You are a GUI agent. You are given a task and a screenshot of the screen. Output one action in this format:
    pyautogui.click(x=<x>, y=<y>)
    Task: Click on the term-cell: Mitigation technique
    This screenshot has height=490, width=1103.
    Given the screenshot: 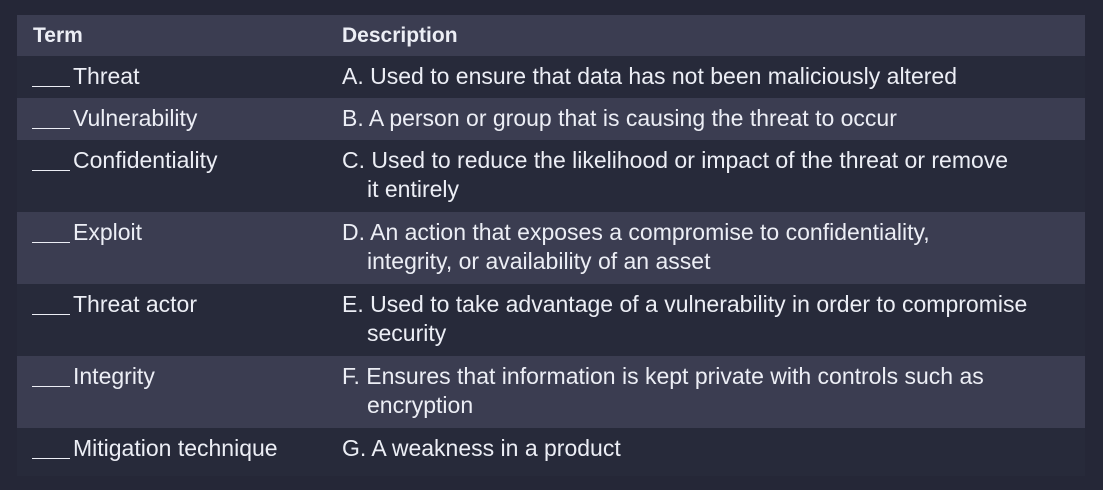 What is the action you would take?
    pyautogui.click(x=171, y=455)
    